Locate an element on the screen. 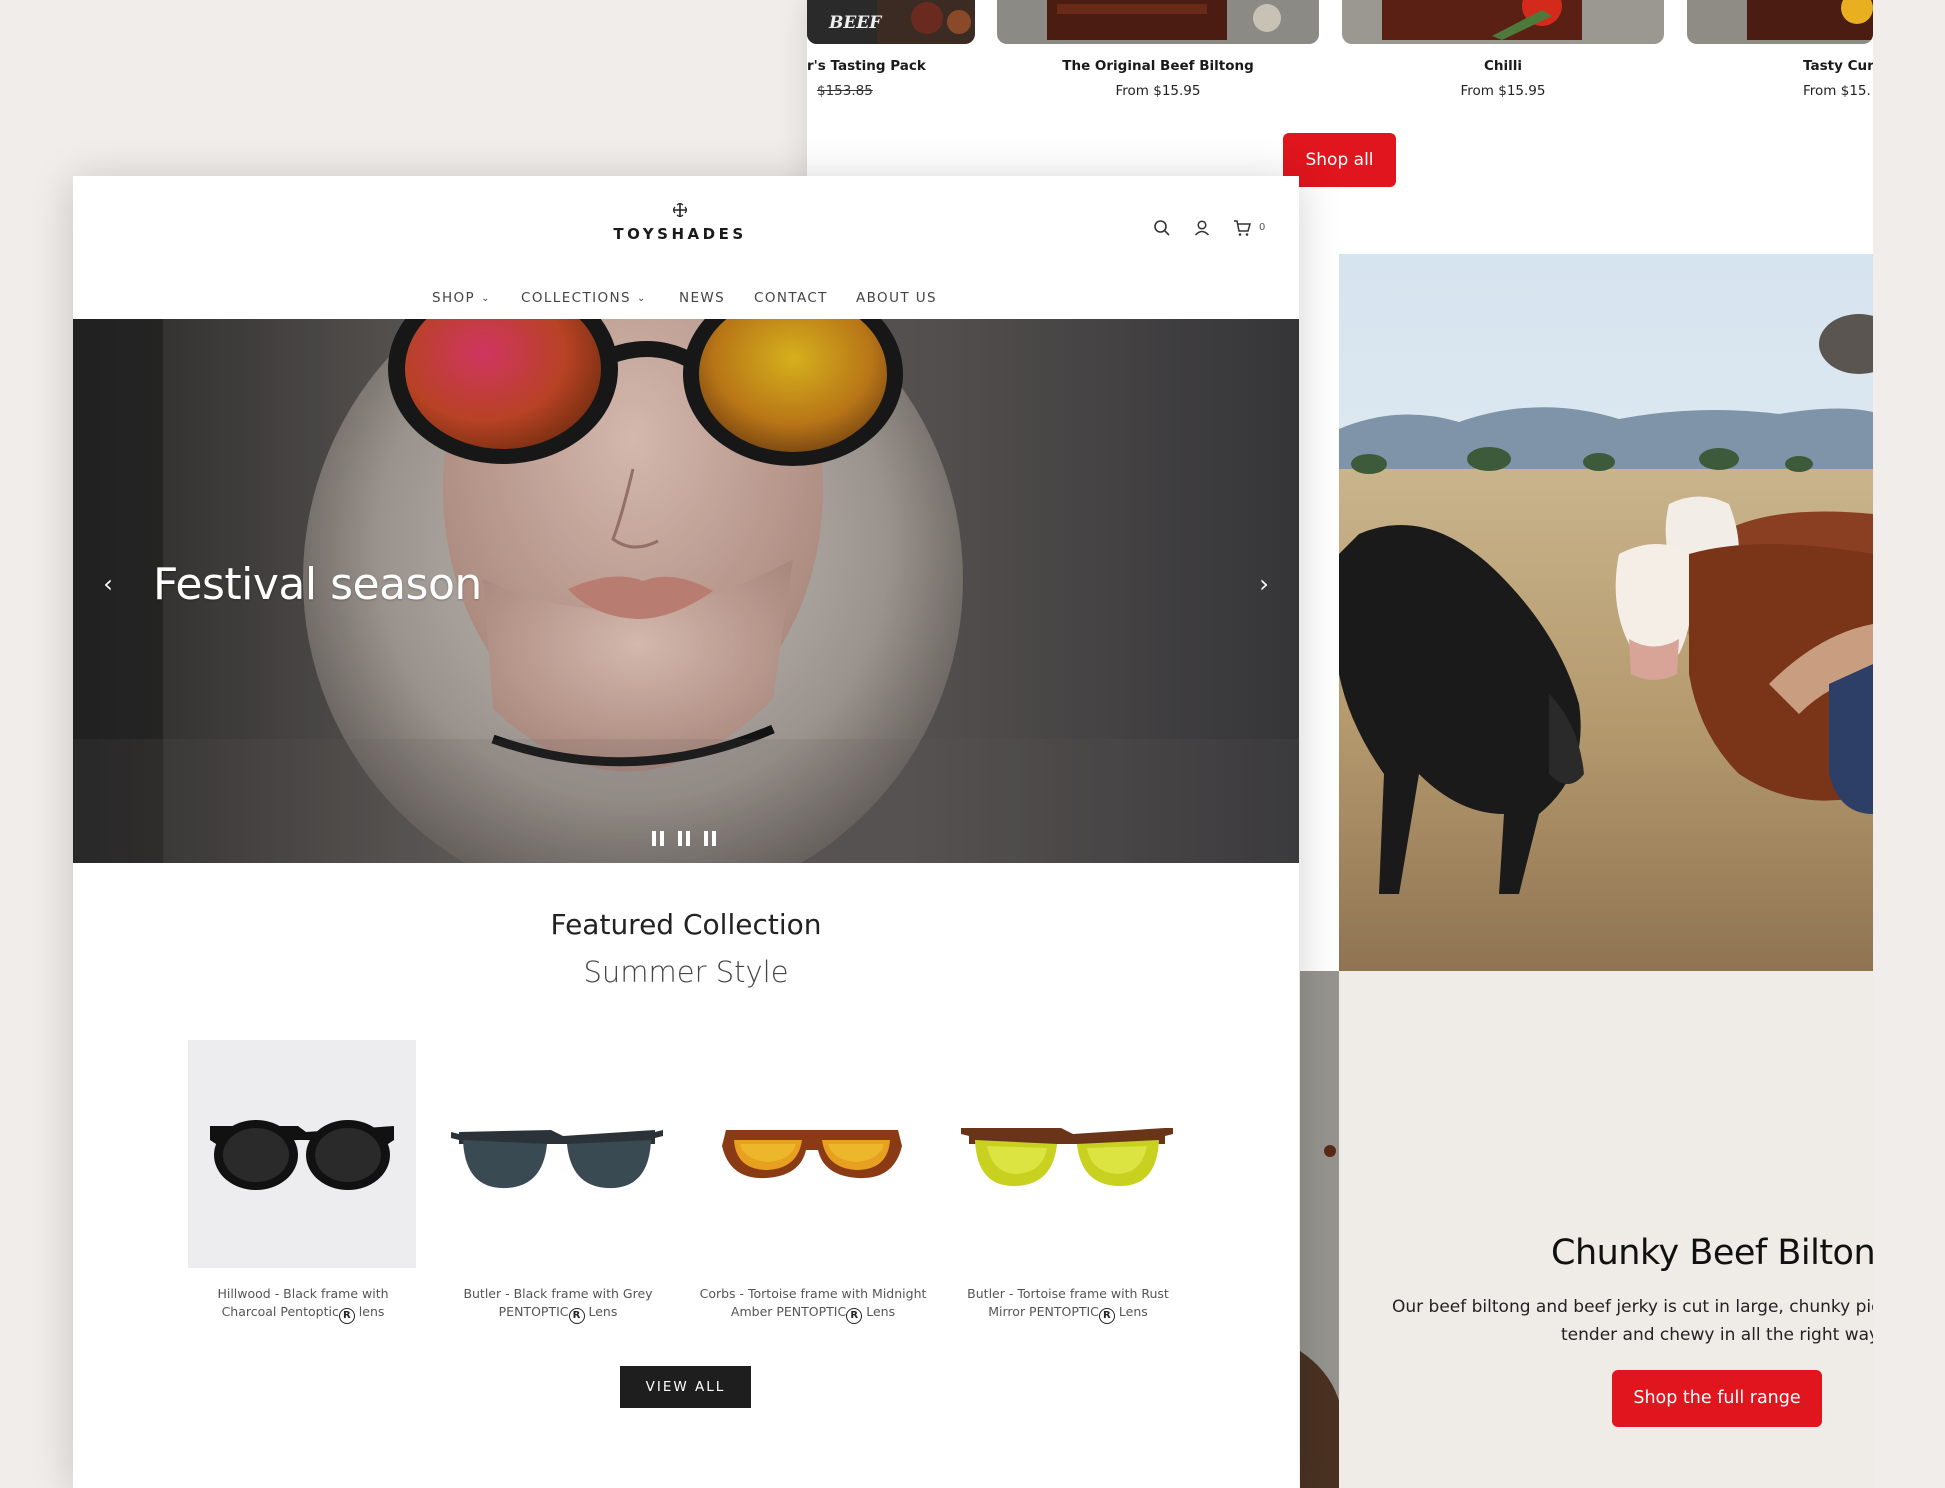 Image resolution: width=1945 pixels, height=1488 pixels. product-name-part: Mirror PENTOPTIC is located at coordinates (1043, 1311).